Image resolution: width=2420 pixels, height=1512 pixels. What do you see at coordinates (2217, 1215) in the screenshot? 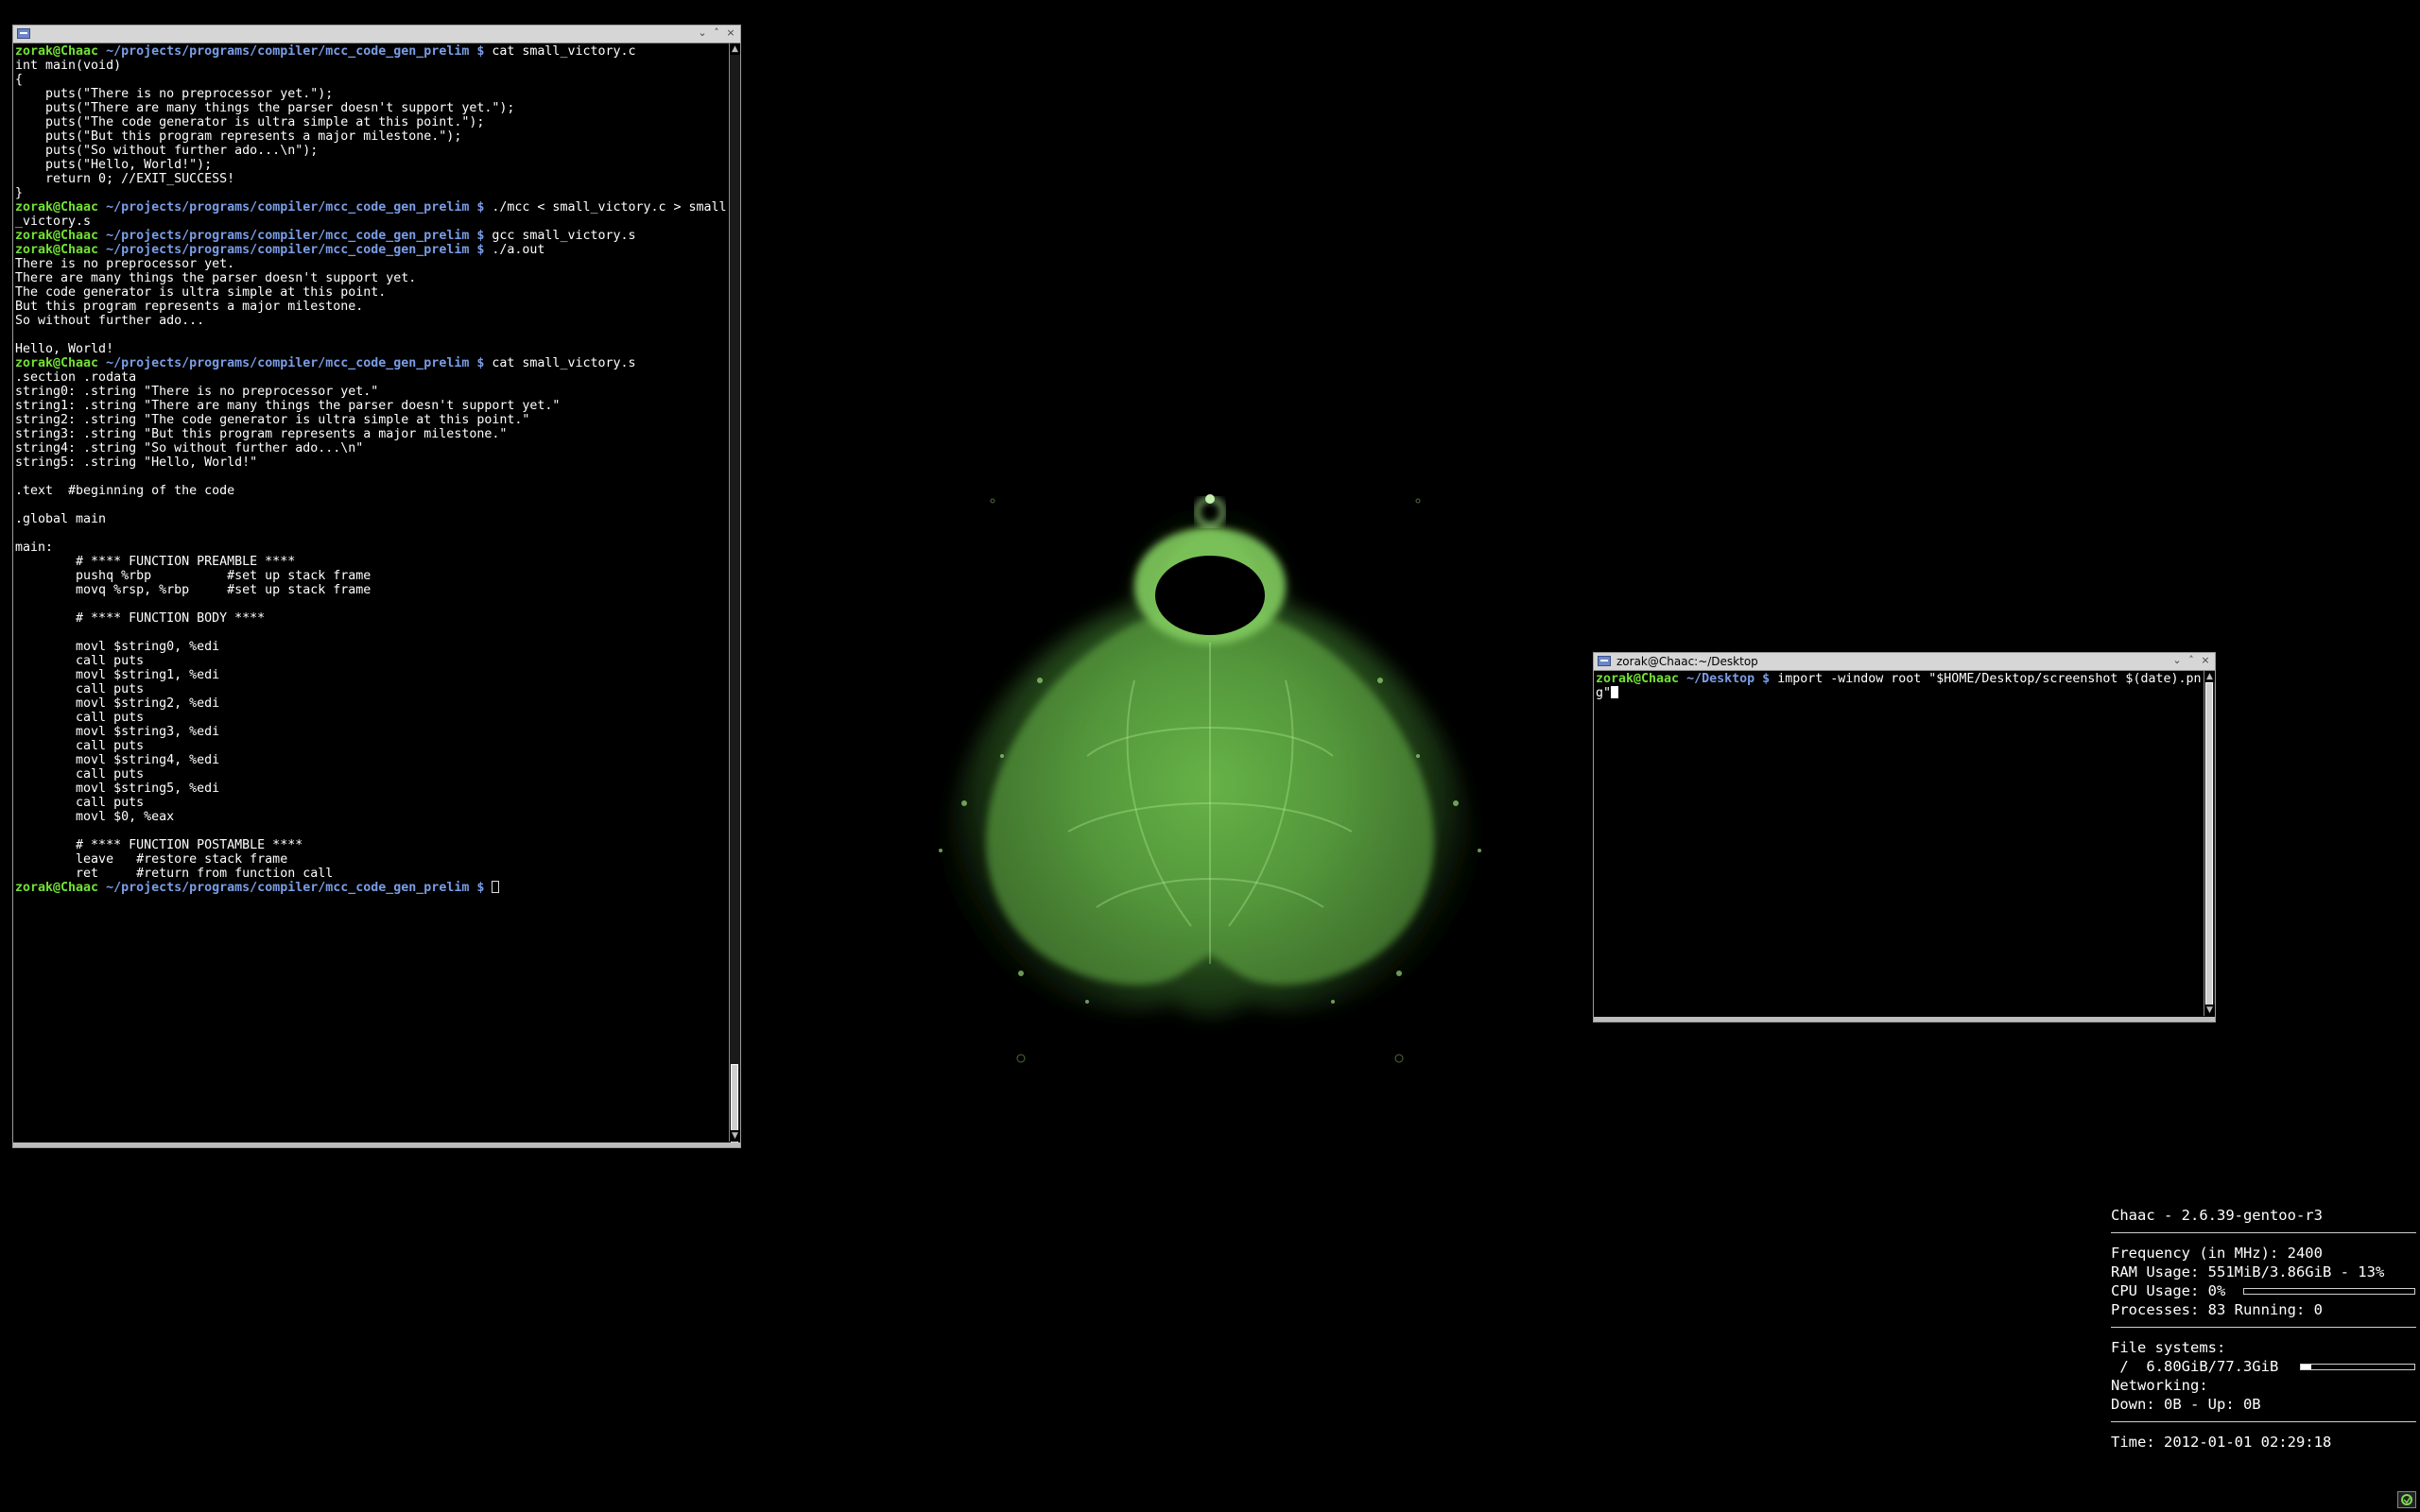
I see `conky-header: Chaac - 2.6.39-gentoo-r3` at bounding box center [2217, 1215].